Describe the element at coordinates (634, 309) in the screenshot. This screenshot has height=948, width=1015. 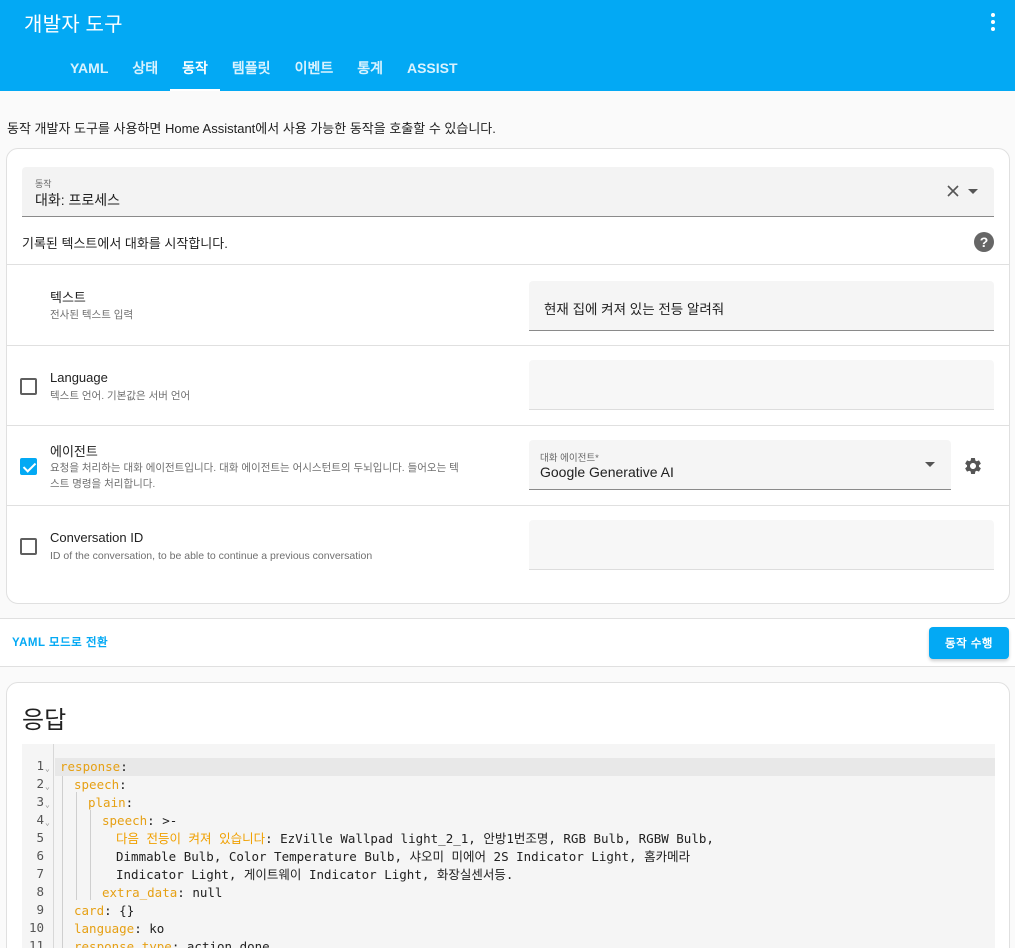
I see `text-input-value: 현재 집에 켜져 있는 전등 알려줘` at that location.